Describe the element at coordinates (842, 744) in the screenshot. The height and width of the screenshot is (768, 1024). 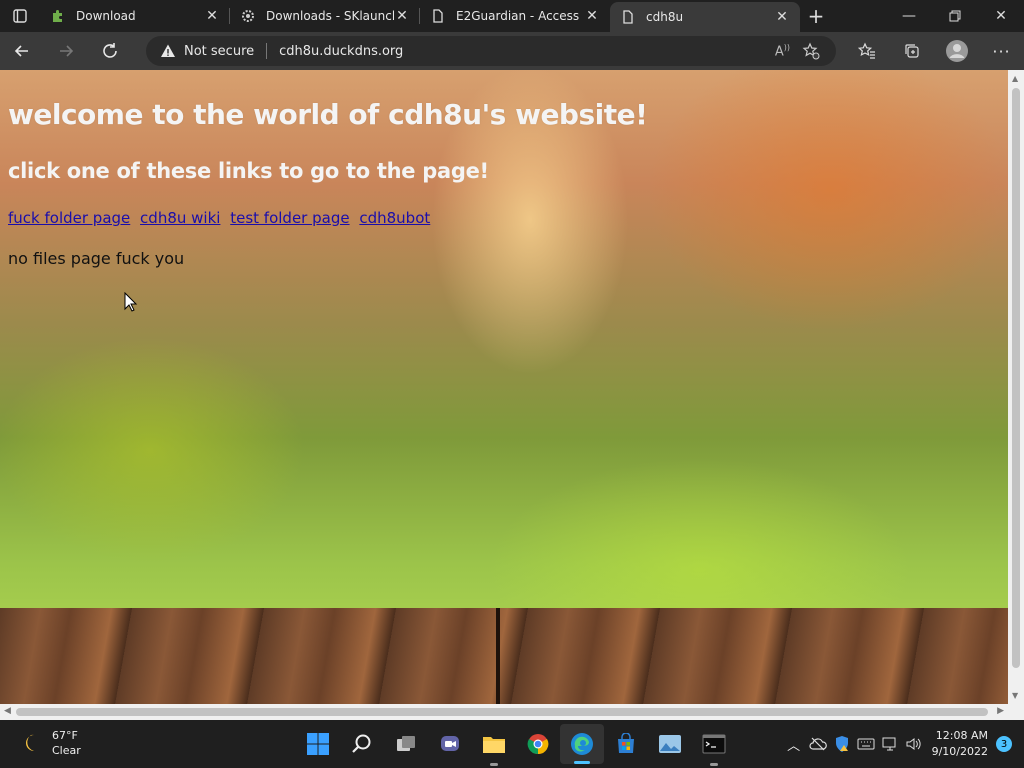
I see `security-shield-icon` at that location.